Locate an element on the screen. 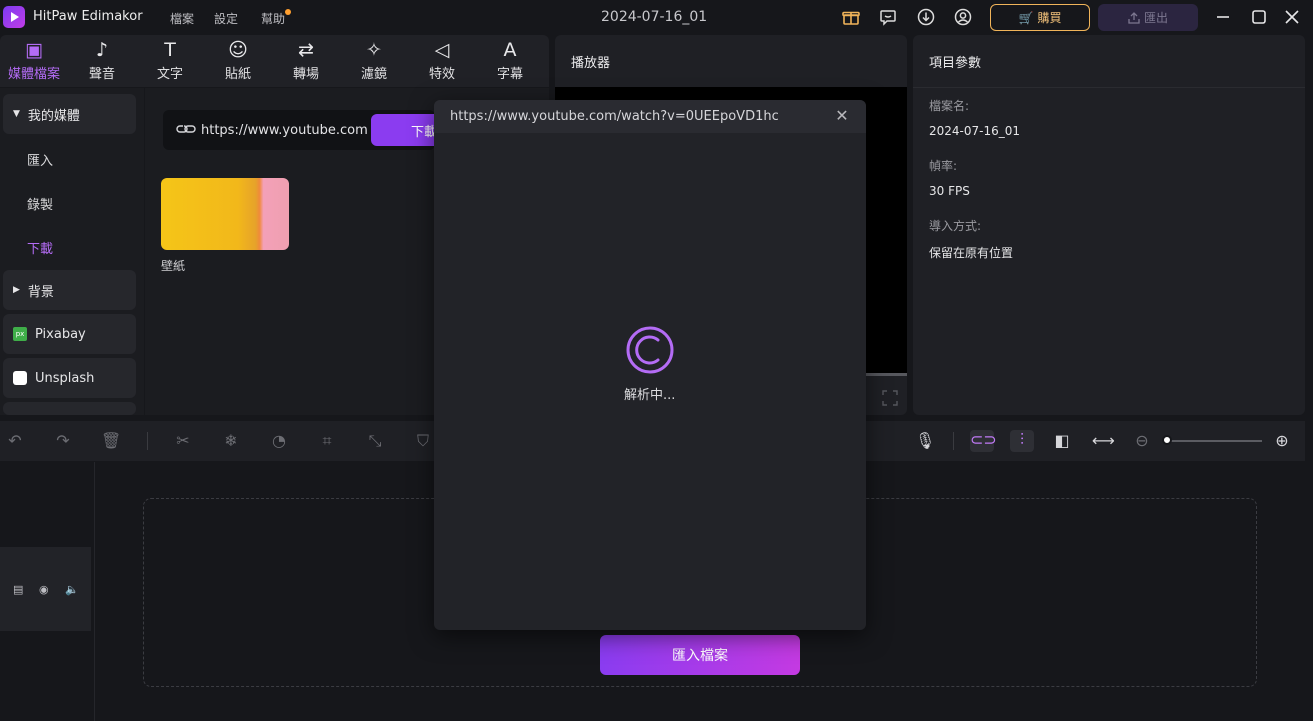 The height and width of the screenshot is (721, 1313). media-thumbnail is located at coordinates (225, 214).